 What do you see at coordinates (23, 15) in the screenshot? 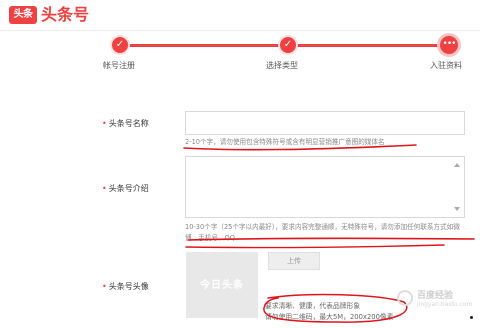
I see `brand-logo-badge: 头条` at bounding box center [23, 15].